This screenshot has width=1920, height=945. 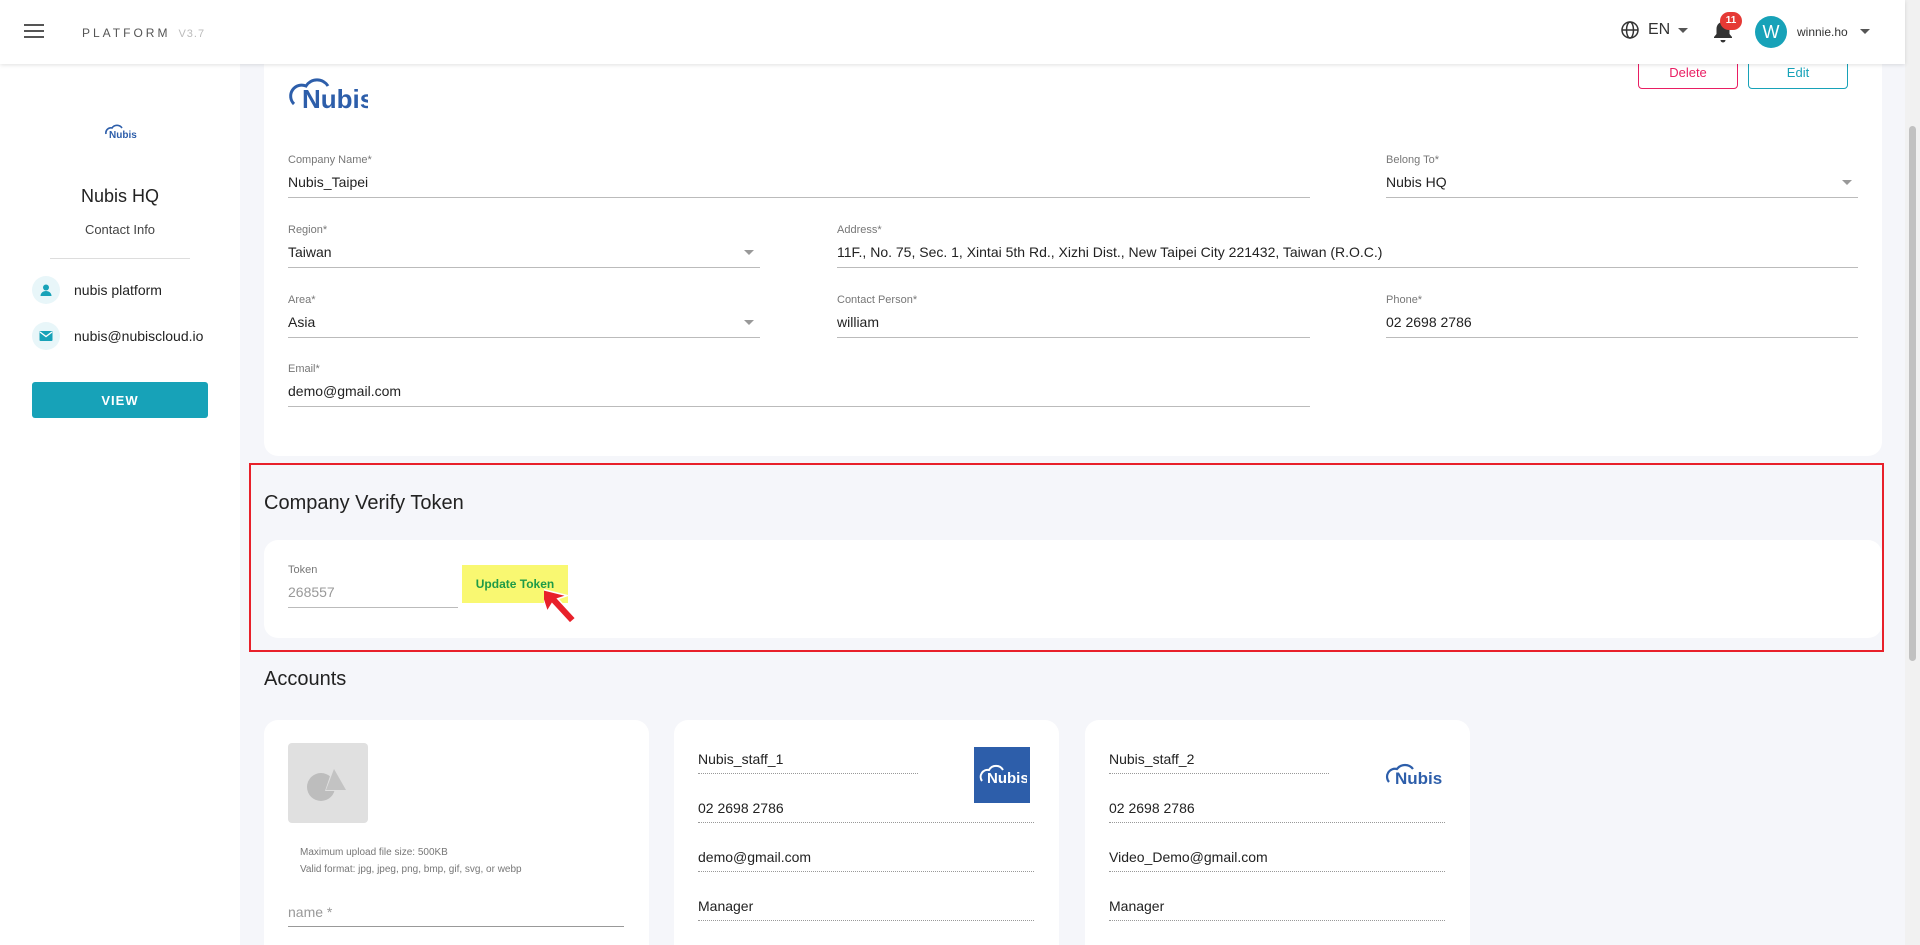 What do you see at coordinates (304, 369) in the screenshot?
I see `field-label: Email*` at bounding box center [304, 369].